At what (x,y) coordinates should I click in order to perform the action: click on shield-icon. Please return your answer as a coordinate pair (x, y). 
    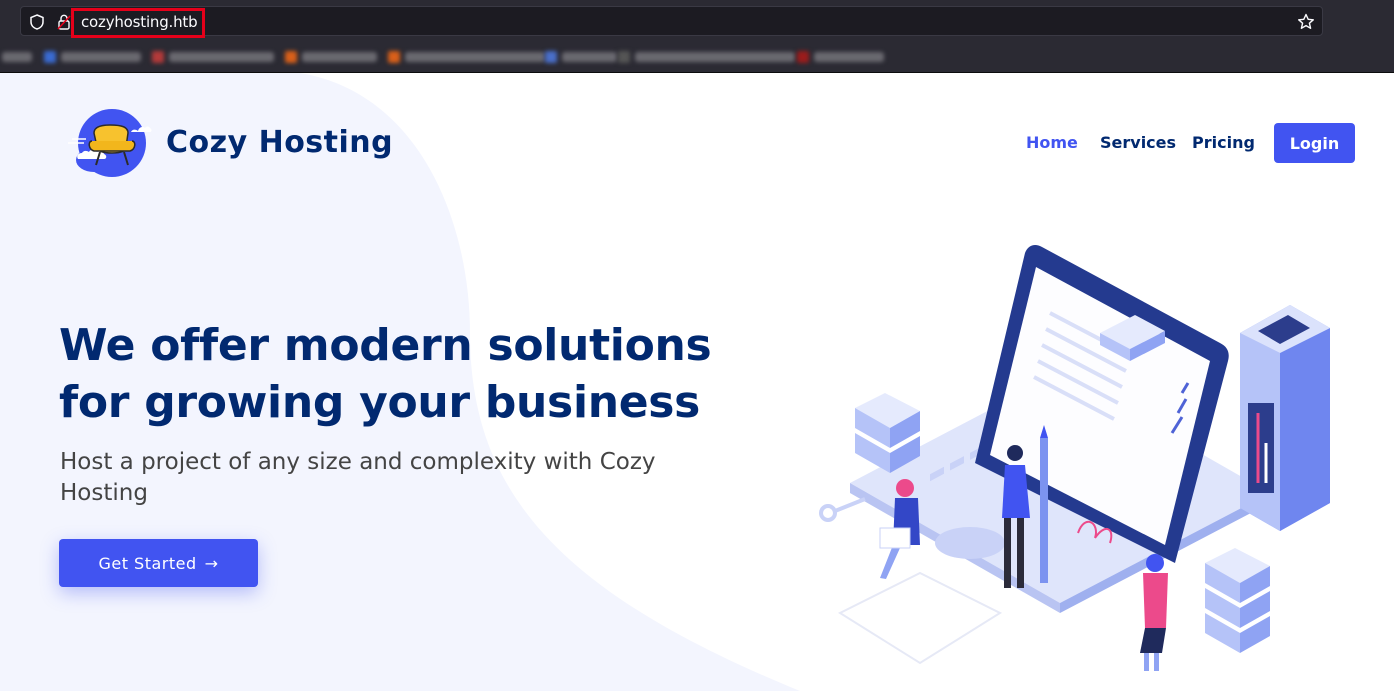
    Looking at the image, I should click on (37, 22).